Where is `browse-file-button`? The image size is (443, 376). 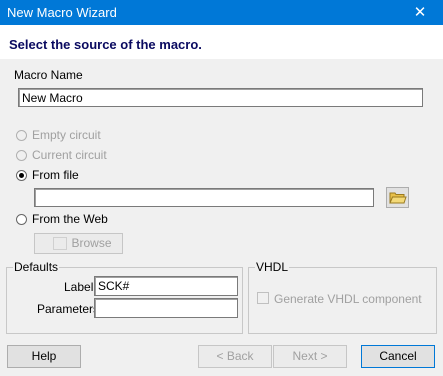 browse-file-button is located at coordinates (397, 197).